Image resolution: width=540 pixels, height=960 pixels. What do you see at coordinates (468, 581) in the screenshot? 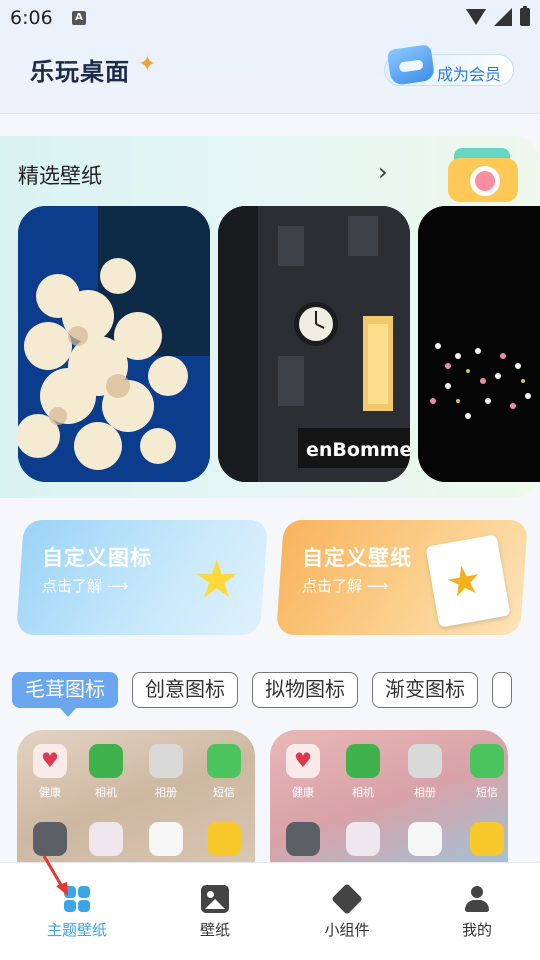
I see `photo-frame-icon: ★` at bounding box center [468, 581].